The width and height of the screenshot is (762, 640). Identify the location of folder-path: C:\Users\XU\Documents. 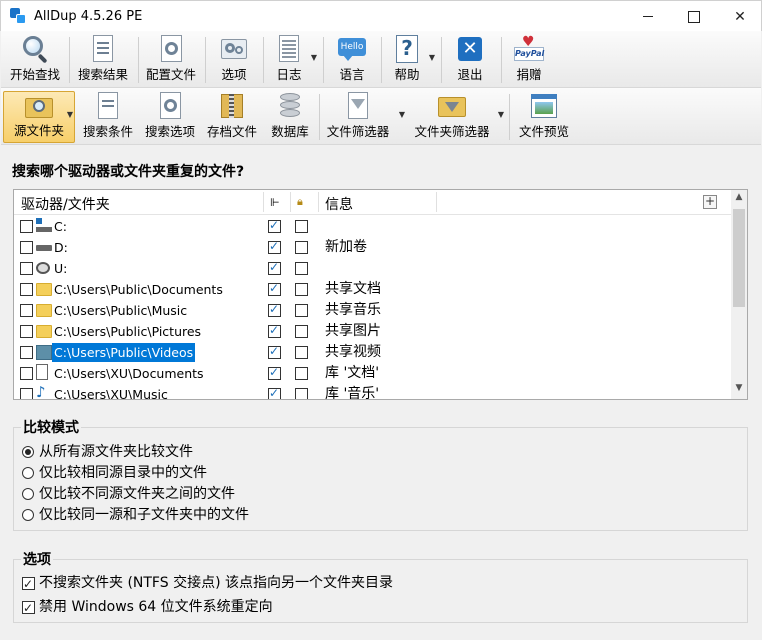
(129, 373).